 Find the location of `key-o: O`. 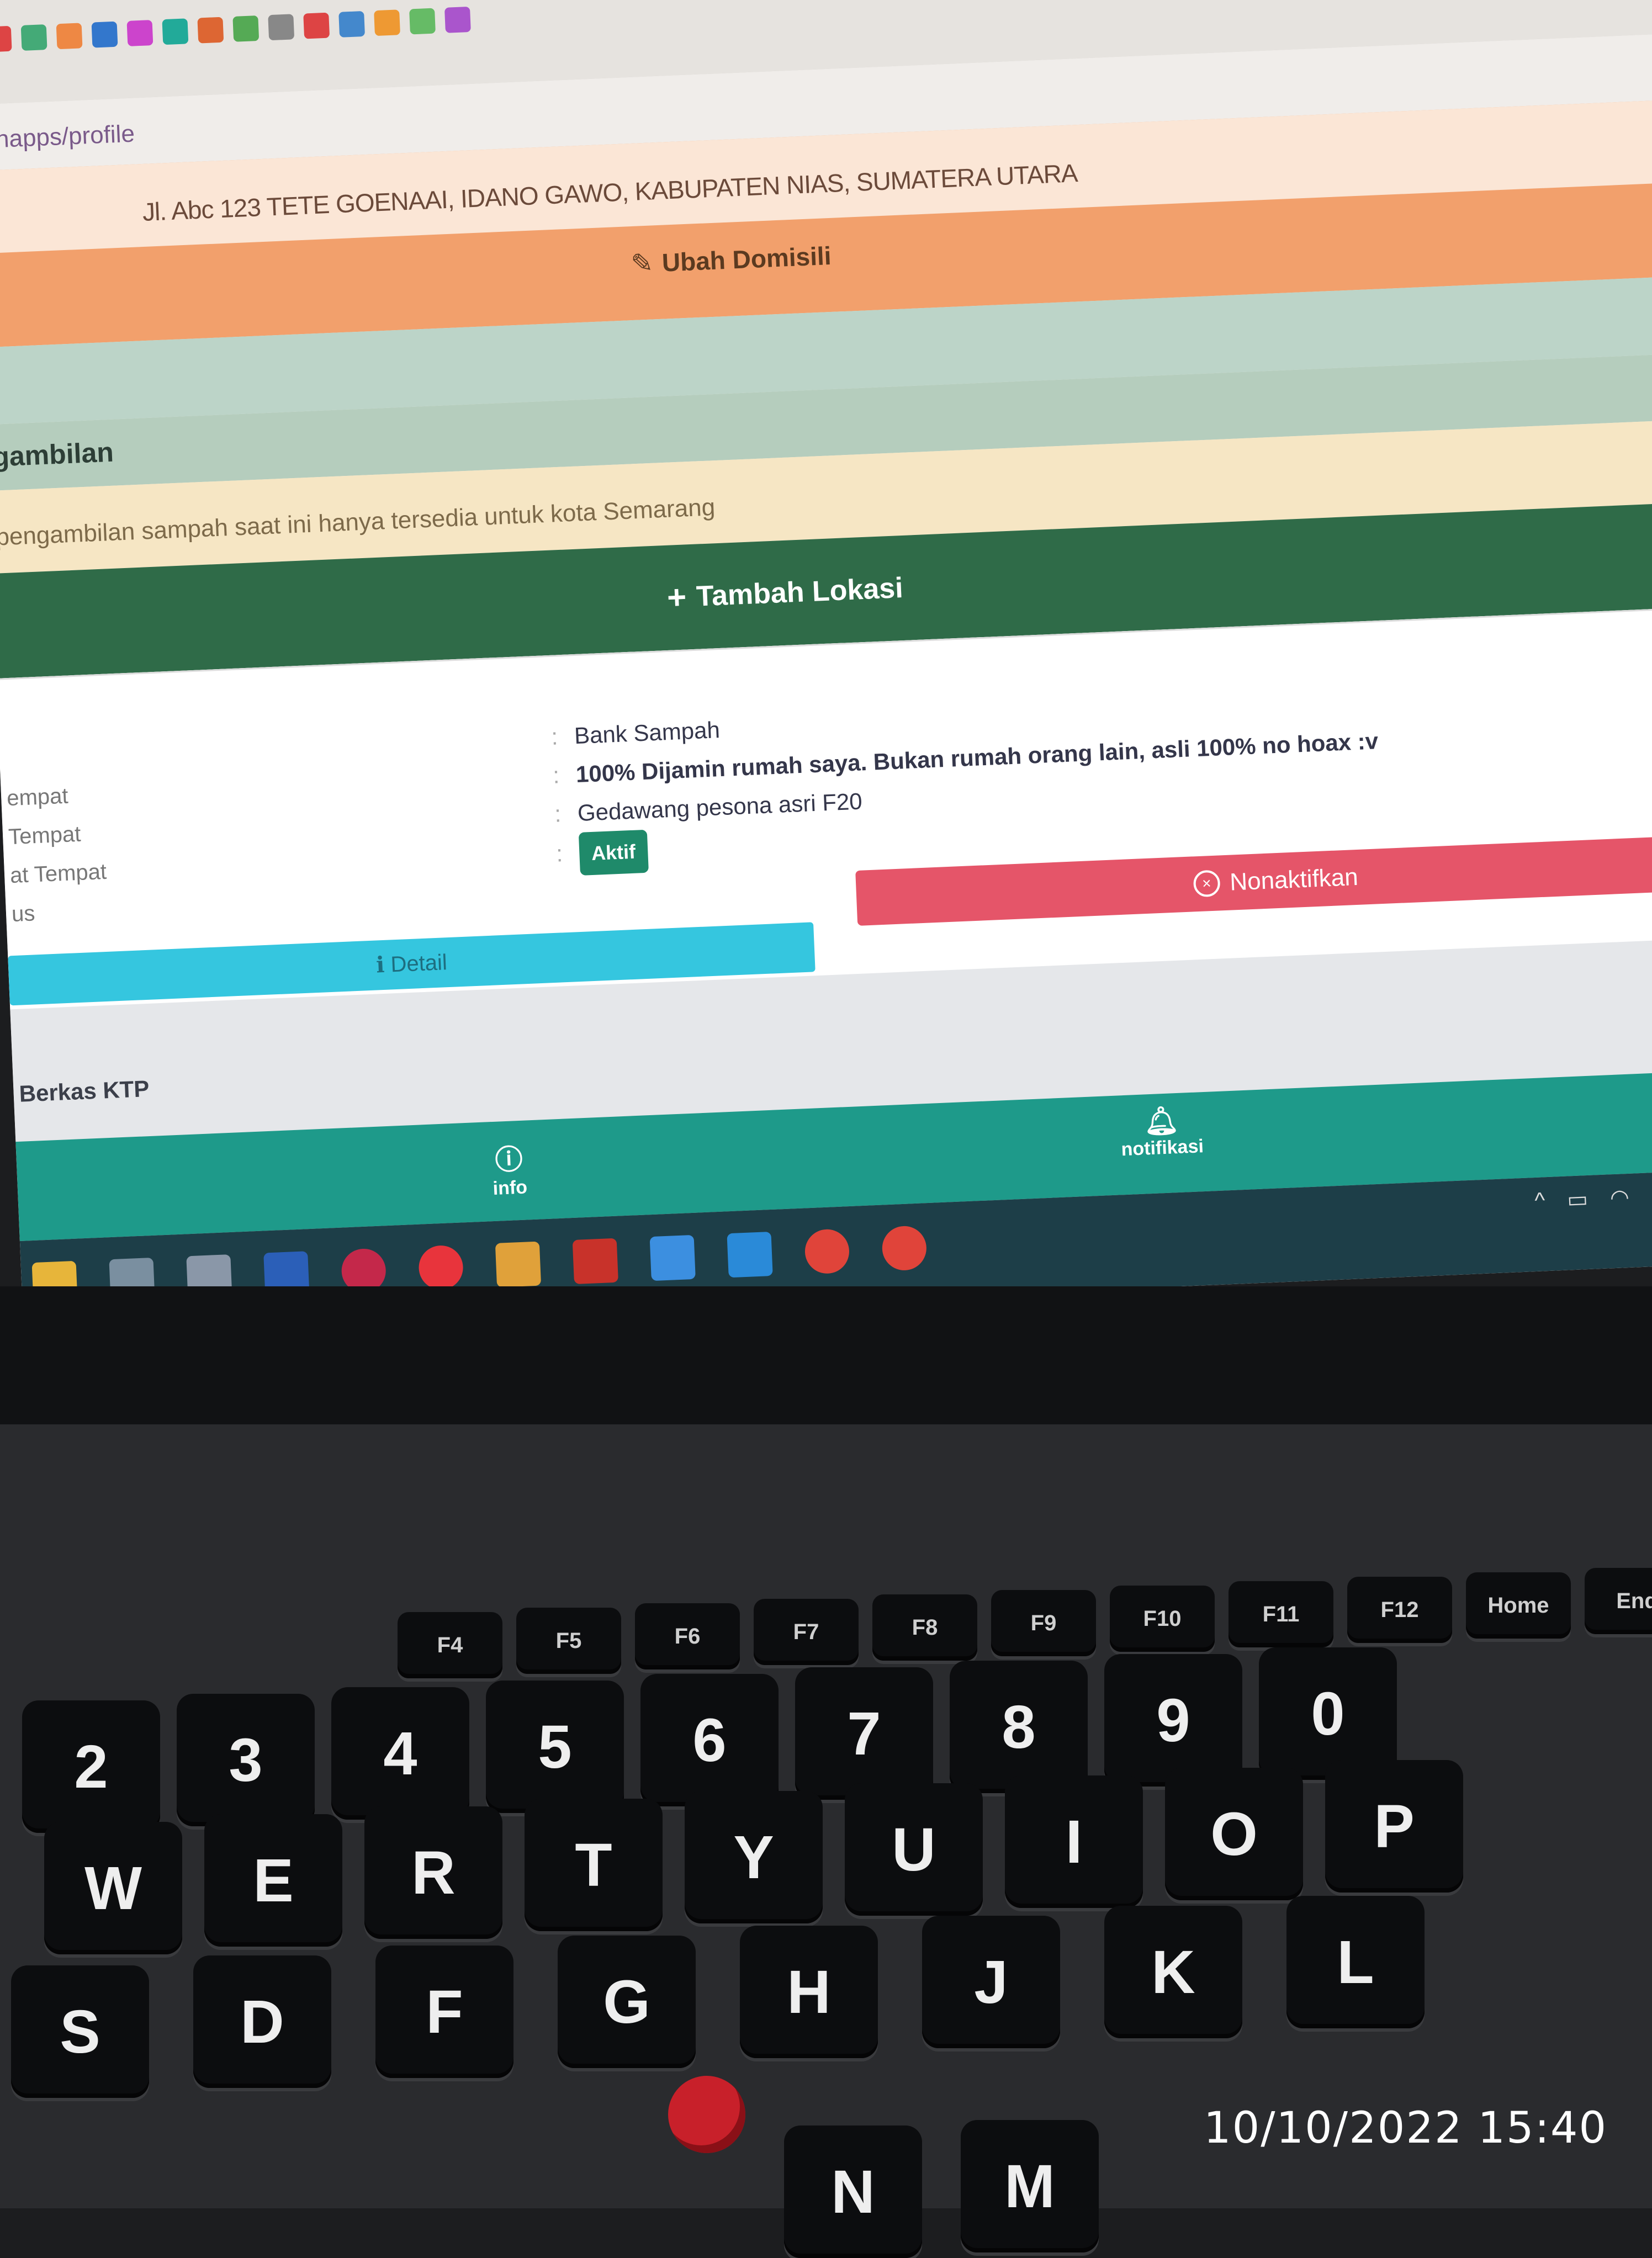

key-o: O is located at coordinates (1234, 1834).